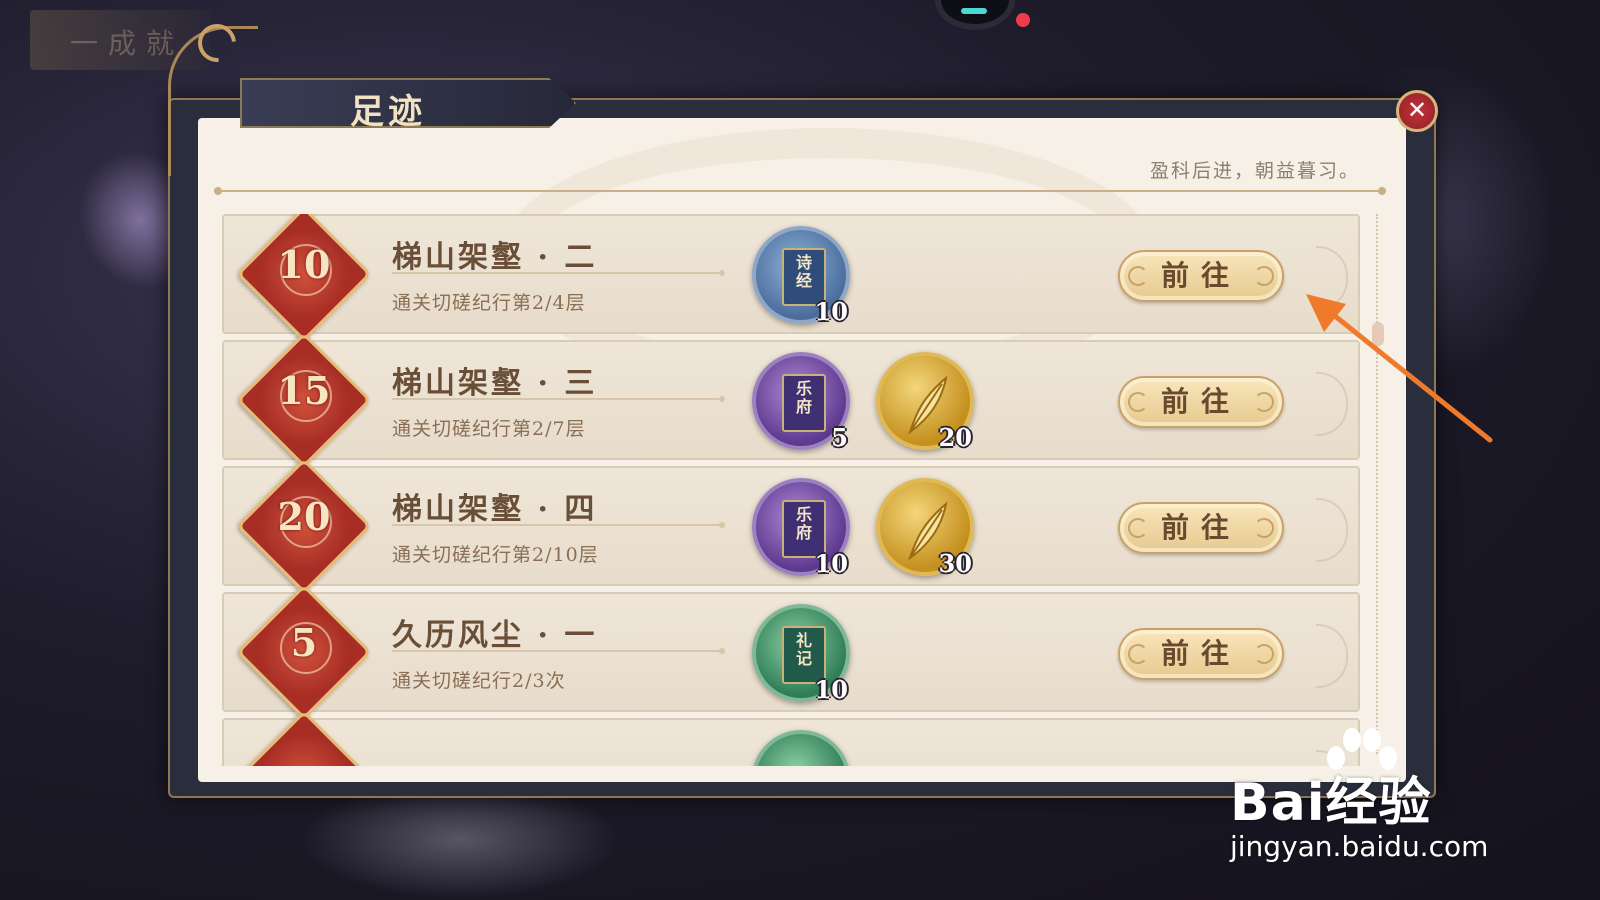 The image size is (1600, 900). What do you see at coordinates (925, 528) in the screenshot?
I see `gold-feather-icon: 30` at bounding box center [925, 528].